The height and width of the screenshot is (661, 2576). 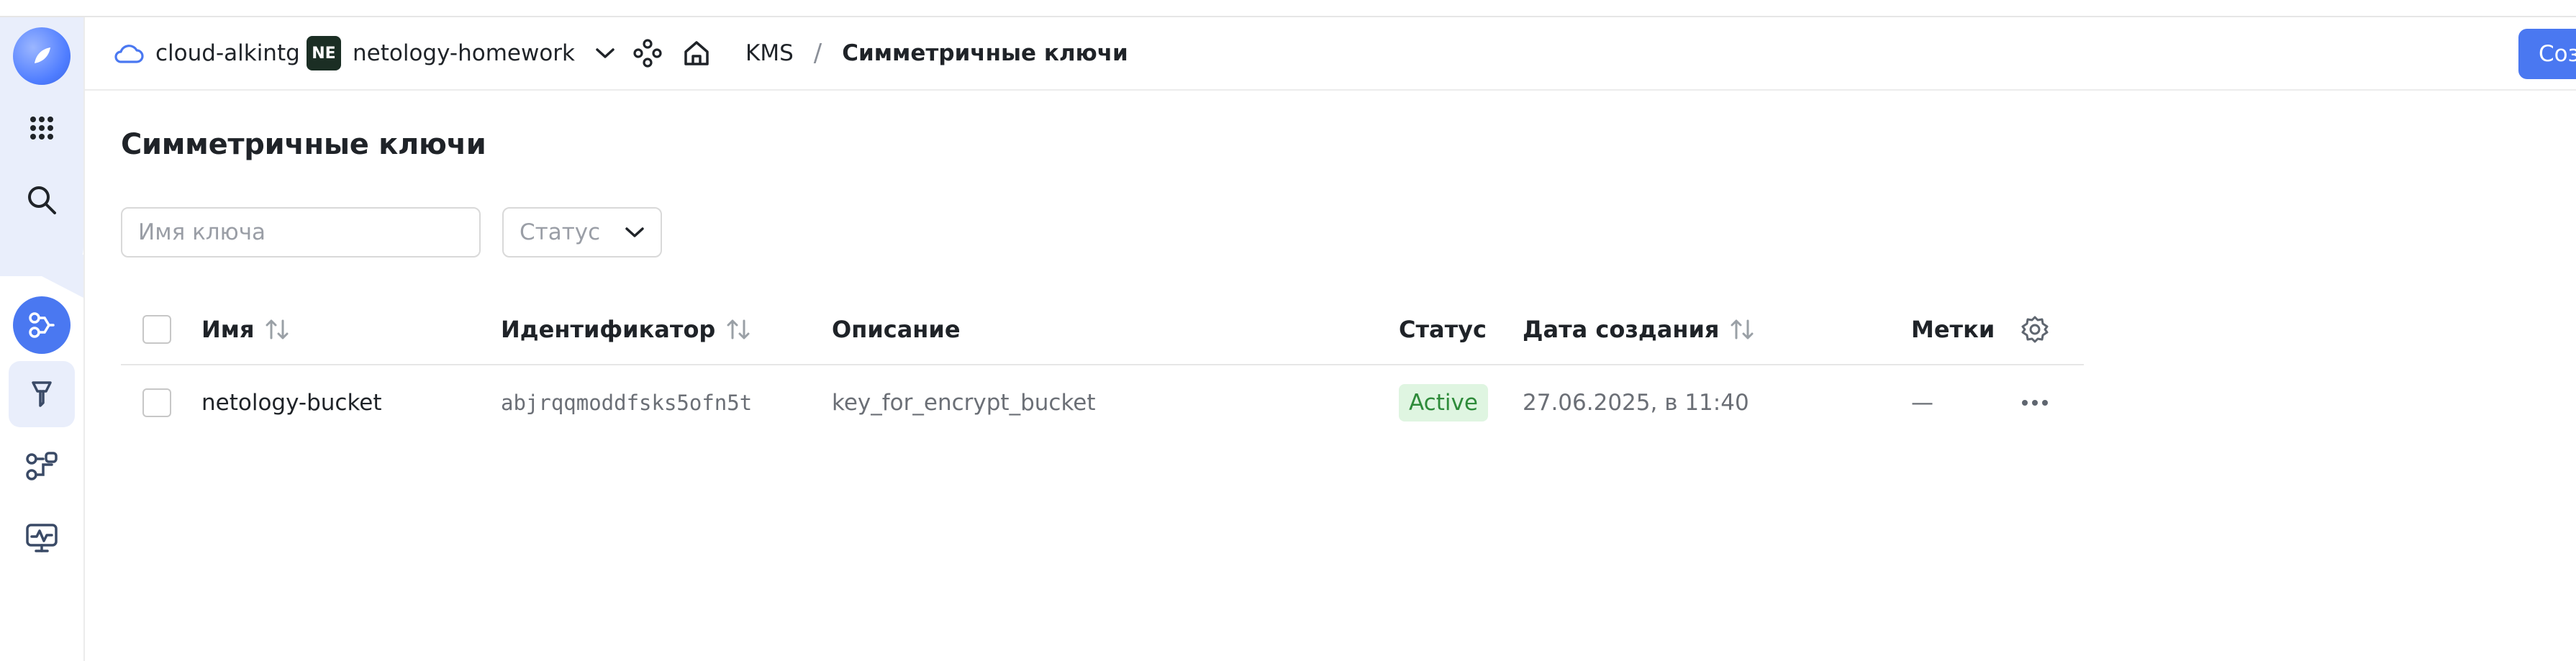 I want to click on column-header-labels: Метки, so click(x=1953, y=329).